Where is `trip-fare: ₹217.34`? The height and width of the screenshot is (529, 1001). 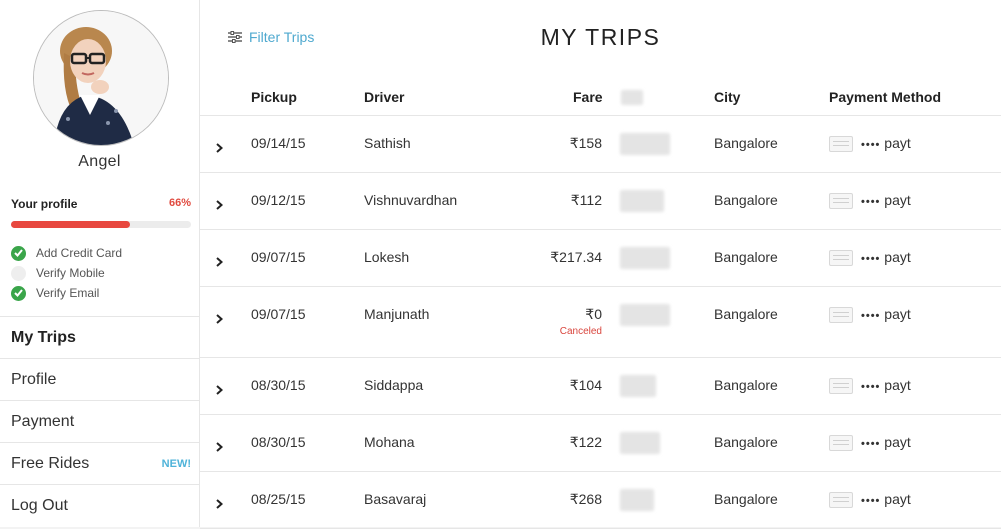 trip-fare: ₹217.34 is located at coordinates (576, 257).